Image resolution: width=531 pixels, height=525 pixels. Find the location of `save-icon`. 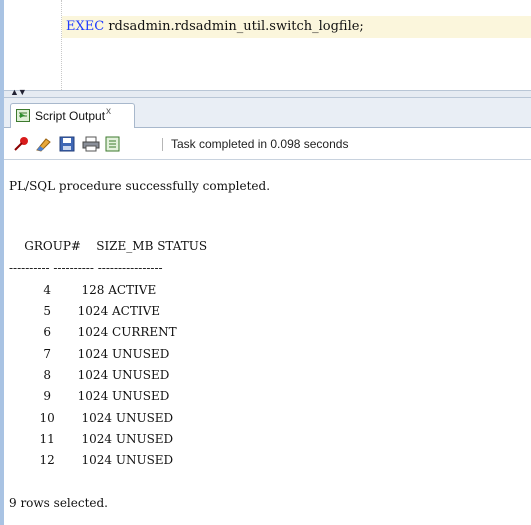

save-icon is located at coordinates (67, 144).